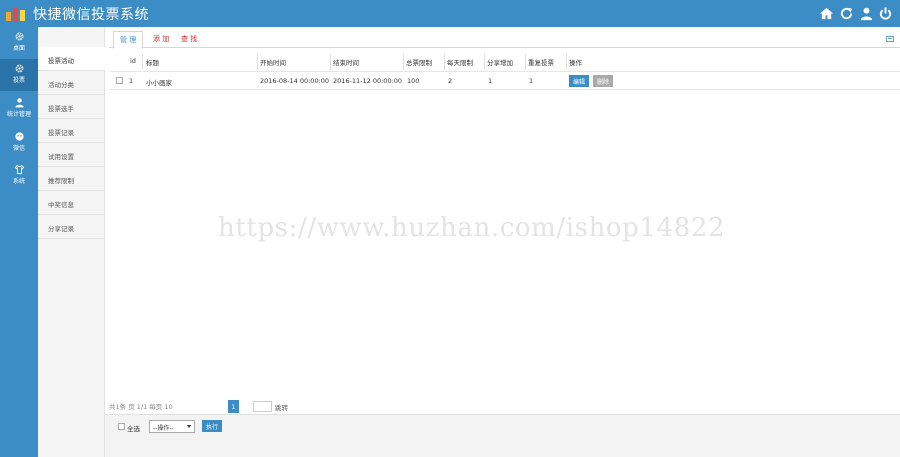 This screenshot has height=457, width=900. I want to click on submenu-item-contestants: 投票选手, so click(71, 107).